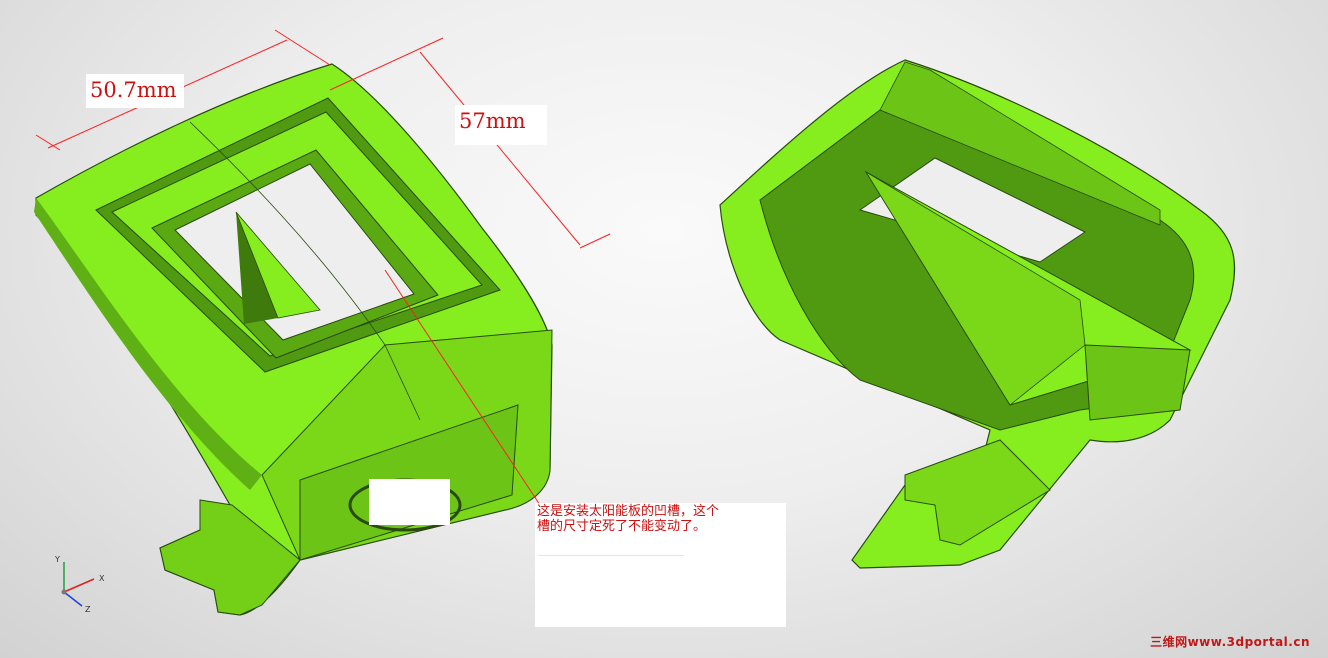 The image size is (1328, 658). What do you see at coordinates (1137, 382) in the screenshot?
I see `right-boss` at bounding box center [1137, 382].